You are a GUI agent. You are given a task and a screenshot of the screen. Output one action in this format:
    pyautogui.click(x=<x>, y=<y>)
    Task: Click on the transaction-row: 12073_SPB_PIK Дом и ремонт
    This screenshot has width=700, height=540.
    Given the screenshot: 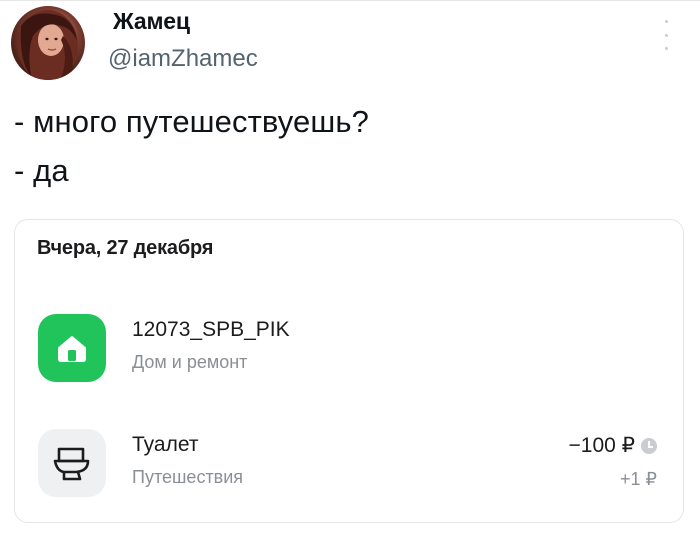 What is the action you would take?
    pyautogui.click(x=349, y=350)
    